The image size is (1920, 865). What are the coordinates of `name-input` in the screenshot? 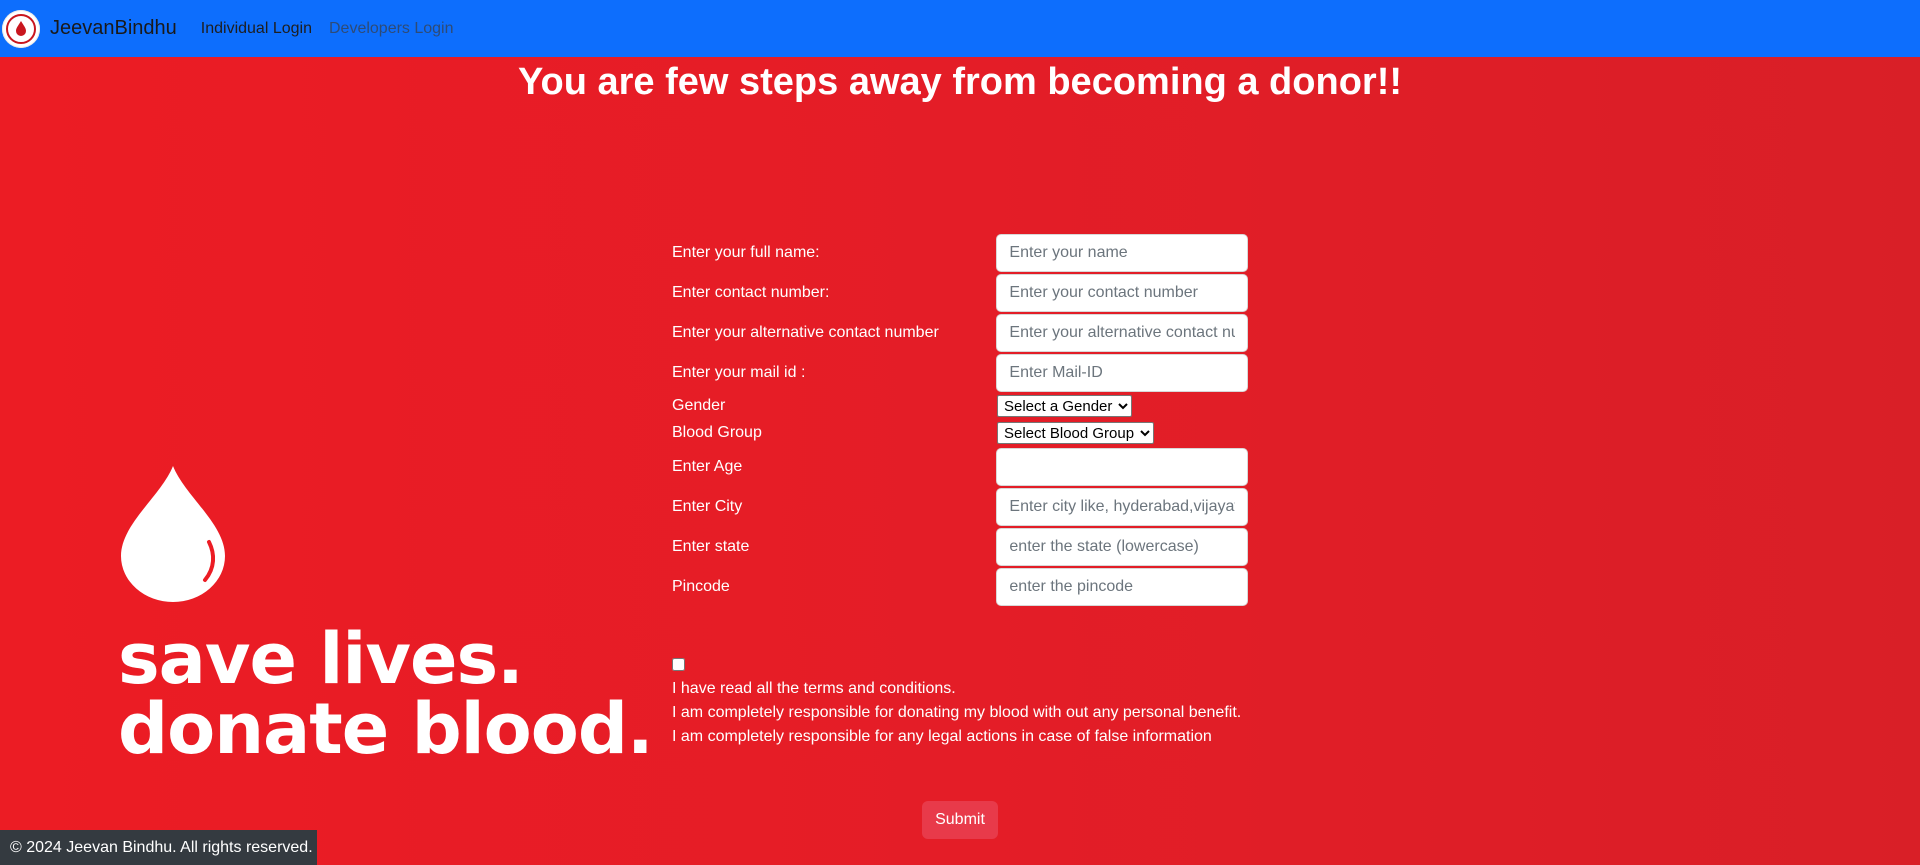 It's located at (1122, 253).